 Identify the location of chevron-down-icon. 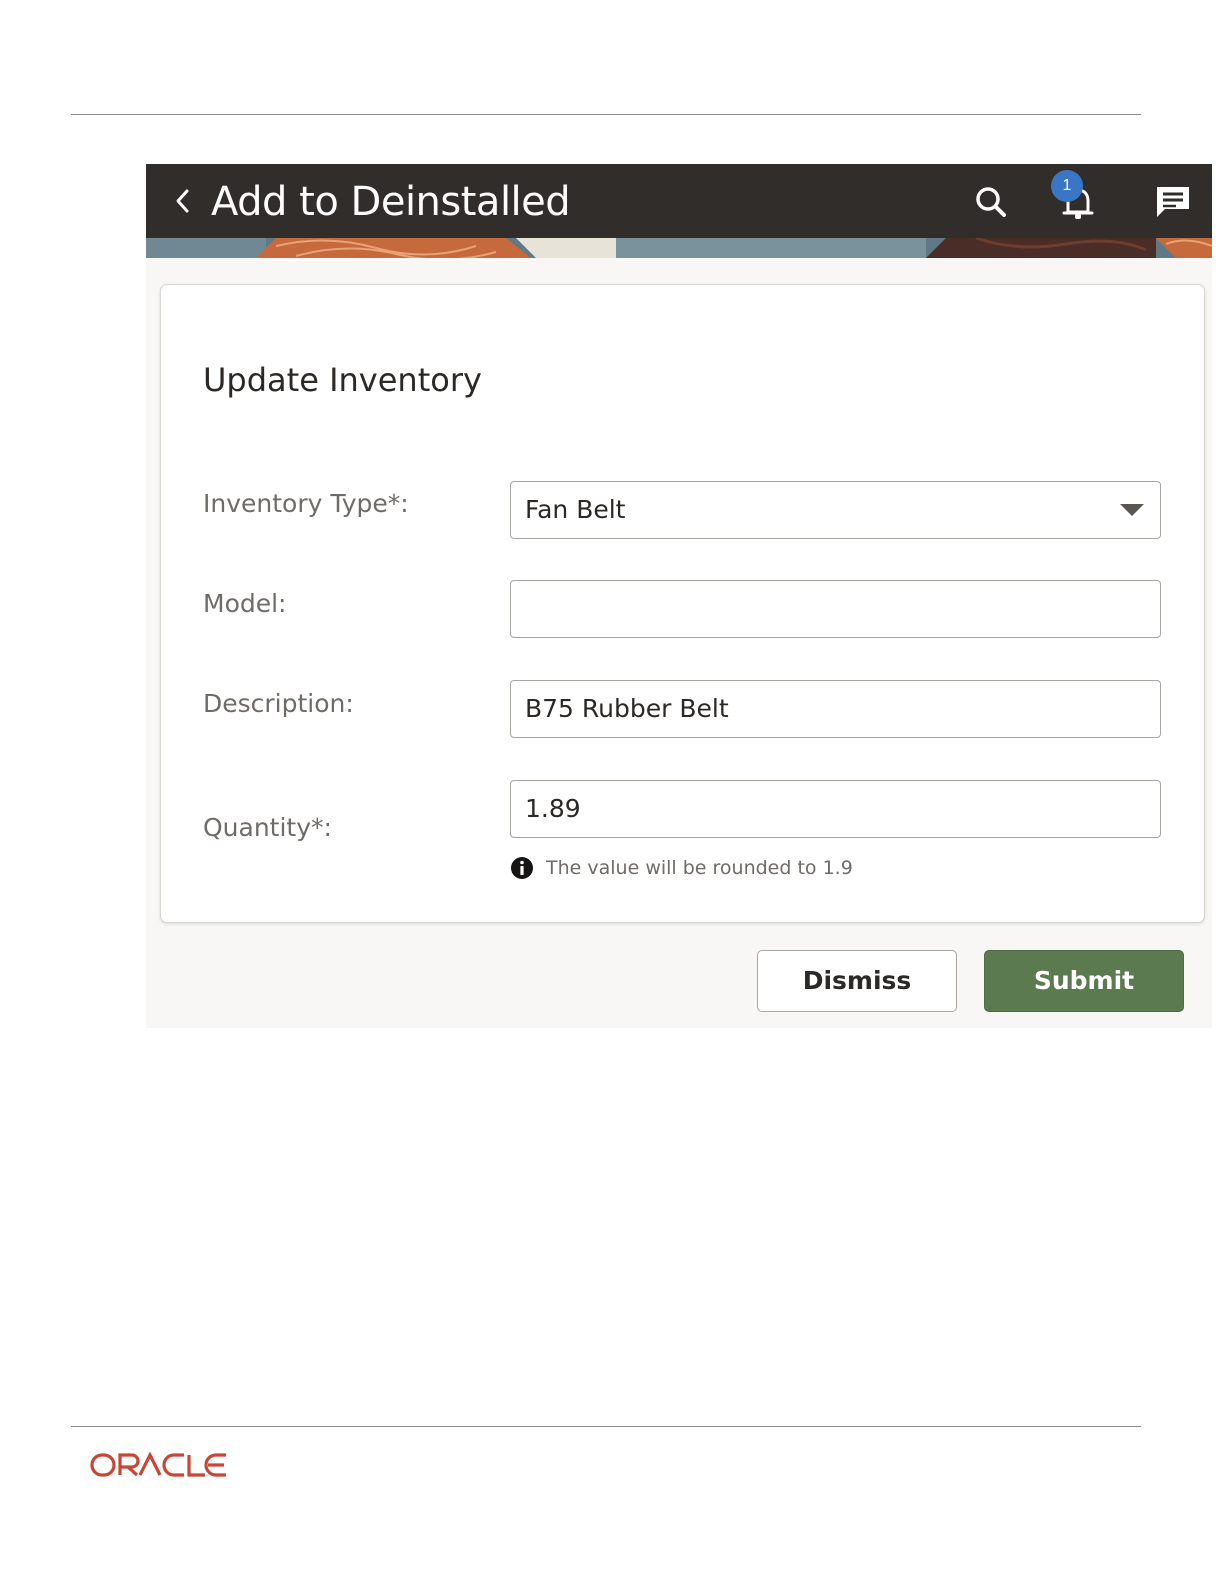
(1132, 510).